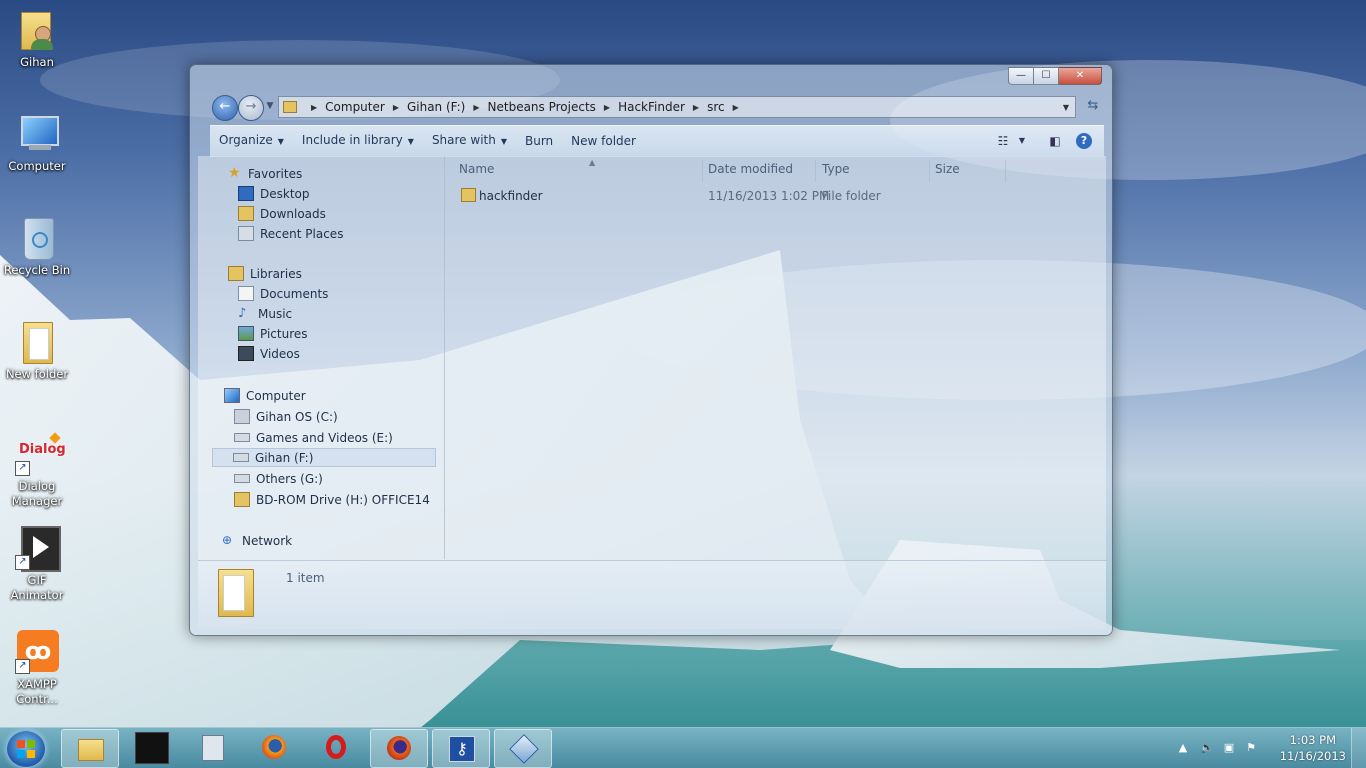 The width and height of the screenshot is (1366, 768). What do you see at coordinates (37, 652) in the screenshot?
I see `xampp-icon: ꝏ ↗` at bounding box center [37, 652].